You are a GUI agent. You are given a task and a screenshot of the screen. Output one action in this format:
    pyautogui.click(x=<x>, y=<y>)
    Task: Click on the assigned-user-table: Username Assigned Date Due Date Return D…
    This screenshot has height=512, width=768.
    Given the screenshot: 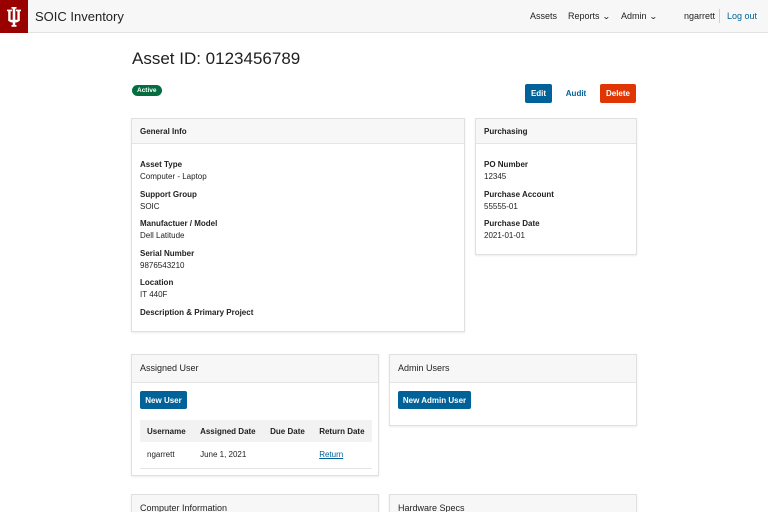 What is the action you would take?
    pyautogui.click(x=256, y=444)
    